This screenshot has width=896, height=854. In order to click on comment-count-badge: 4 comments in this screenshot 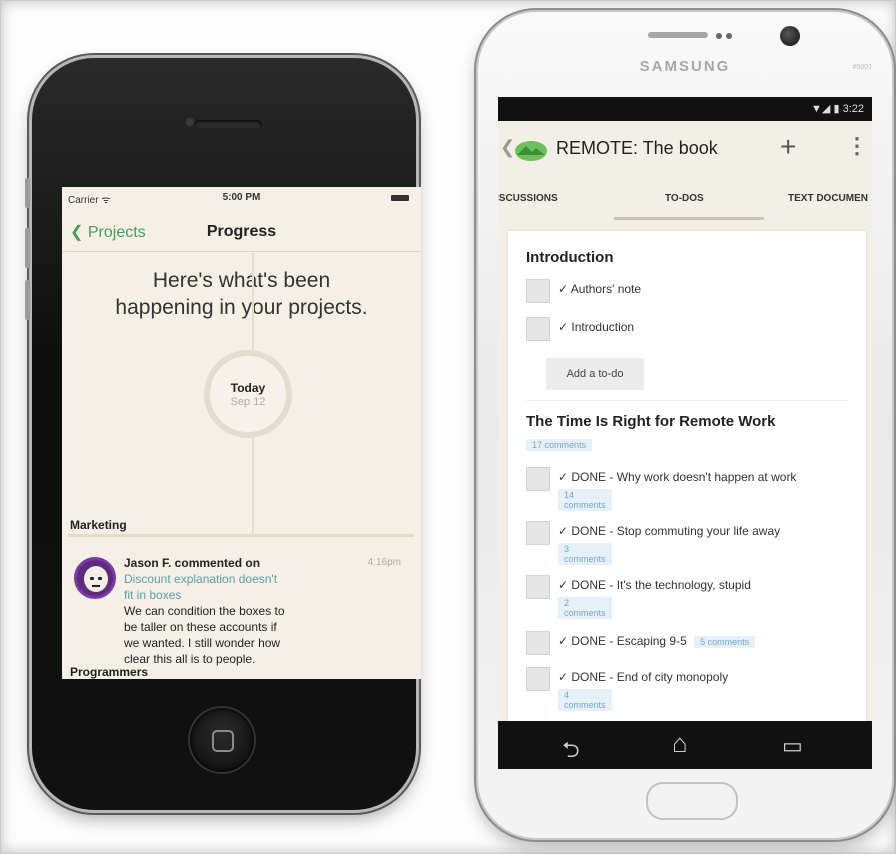, I will do `click(585, 700)`.